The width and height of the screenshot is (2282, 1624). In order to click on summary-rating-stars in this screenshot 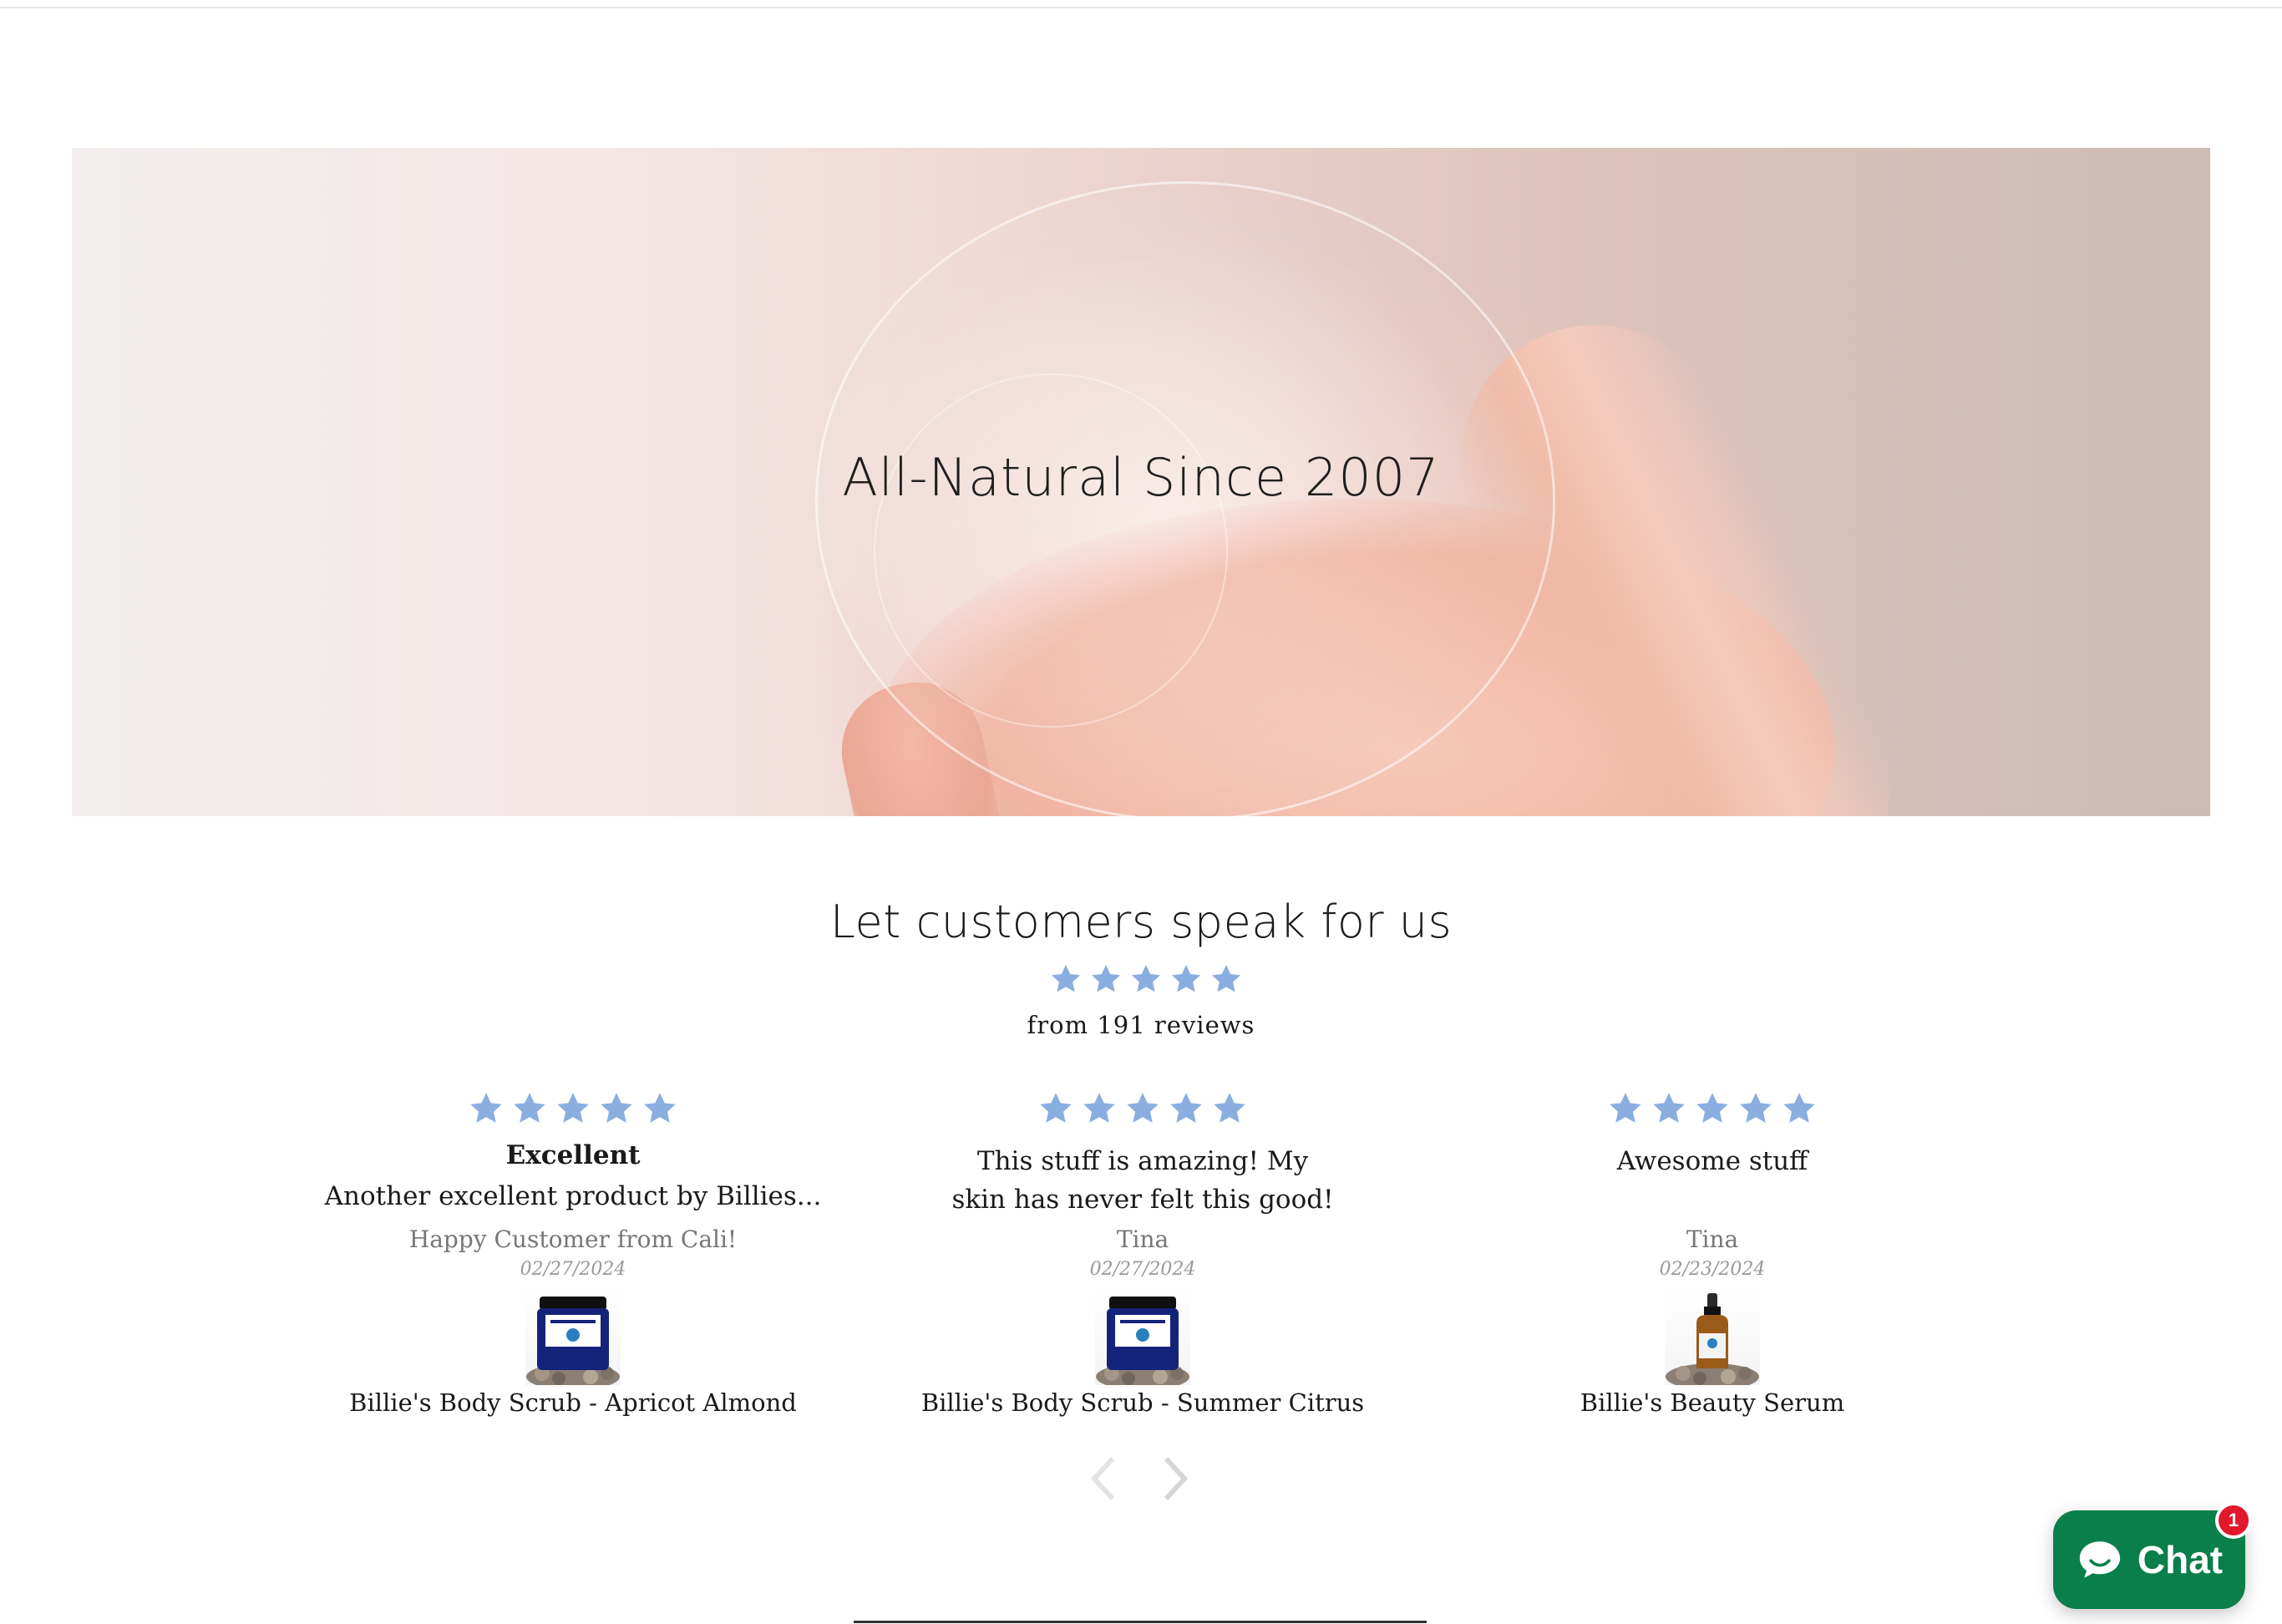, I will do `click(1146, 979)`.